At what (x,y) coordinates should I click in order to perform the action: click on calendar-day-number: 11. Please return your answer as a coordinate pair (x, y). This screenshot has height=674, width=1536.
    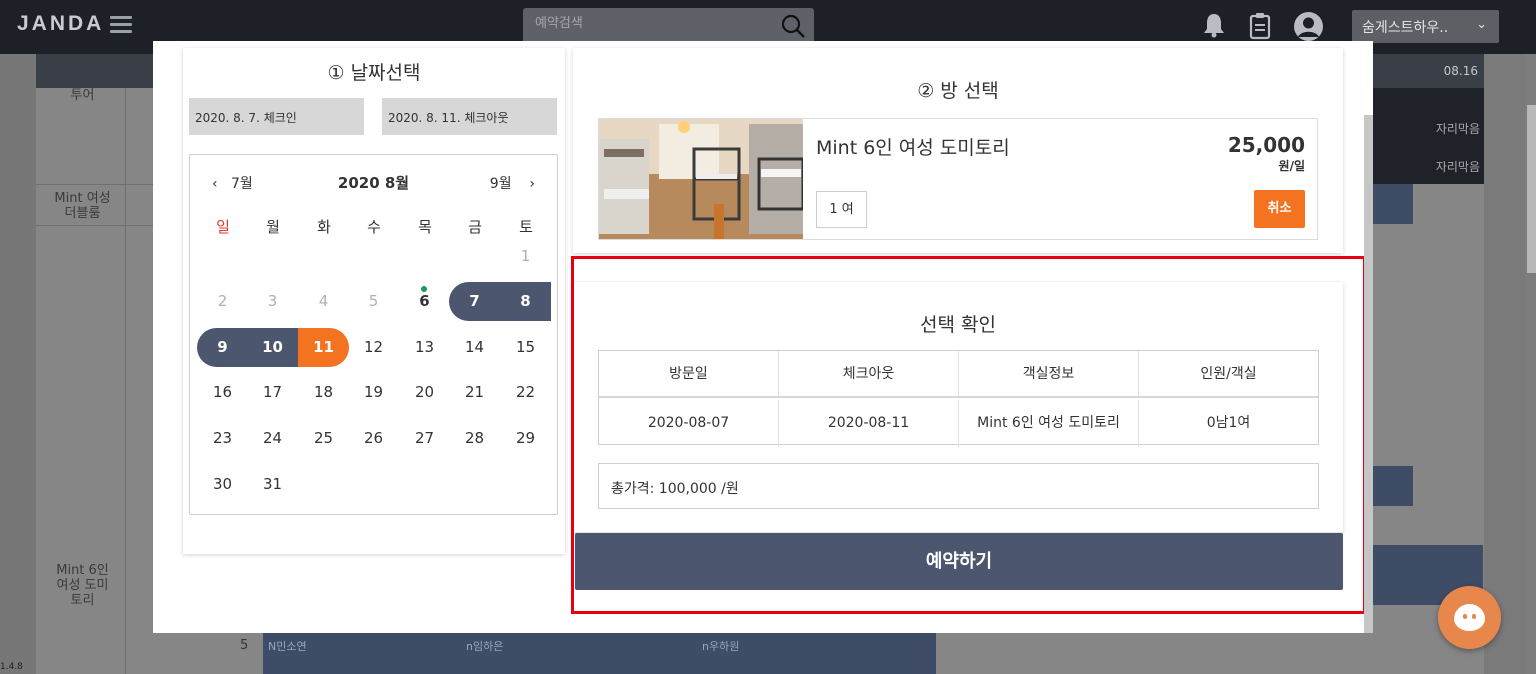
    Looking at the image, I should click on (323, 347).